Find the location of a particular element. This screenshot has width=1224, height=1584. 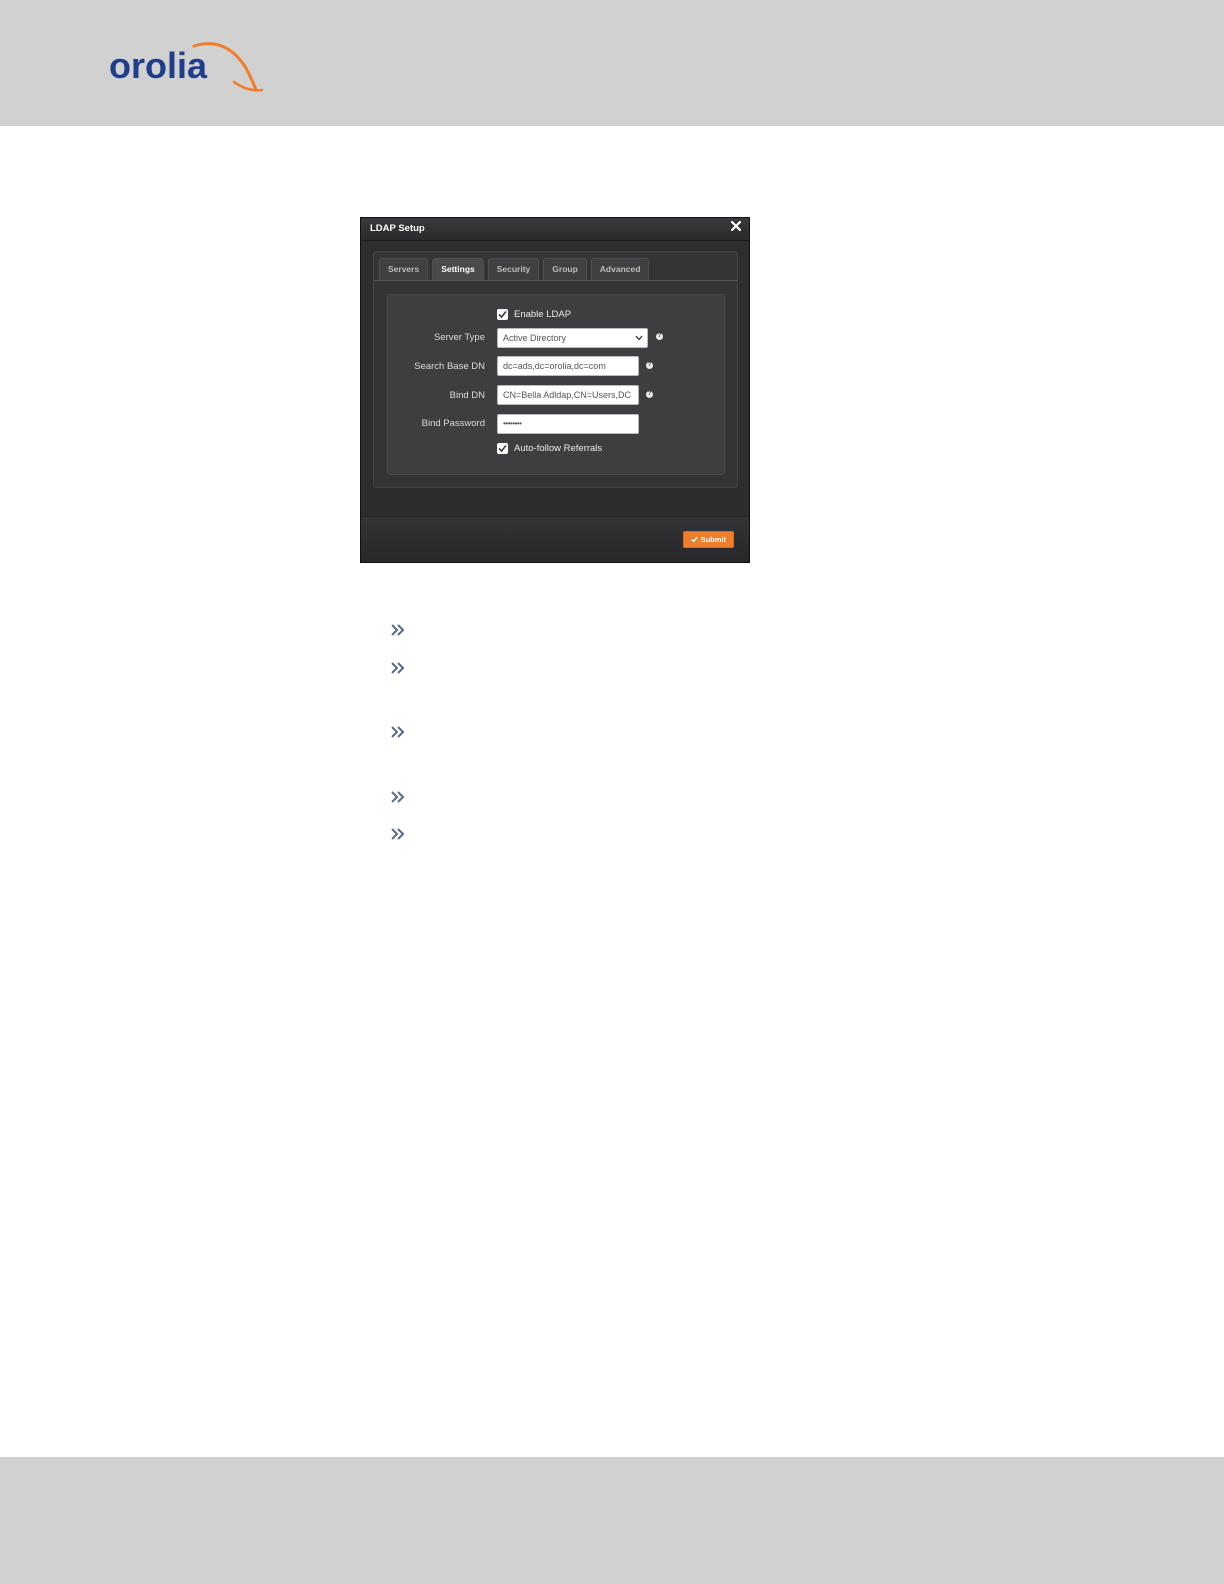

auto-follow-referrals-checkbox is located at coordinates (502, 448).